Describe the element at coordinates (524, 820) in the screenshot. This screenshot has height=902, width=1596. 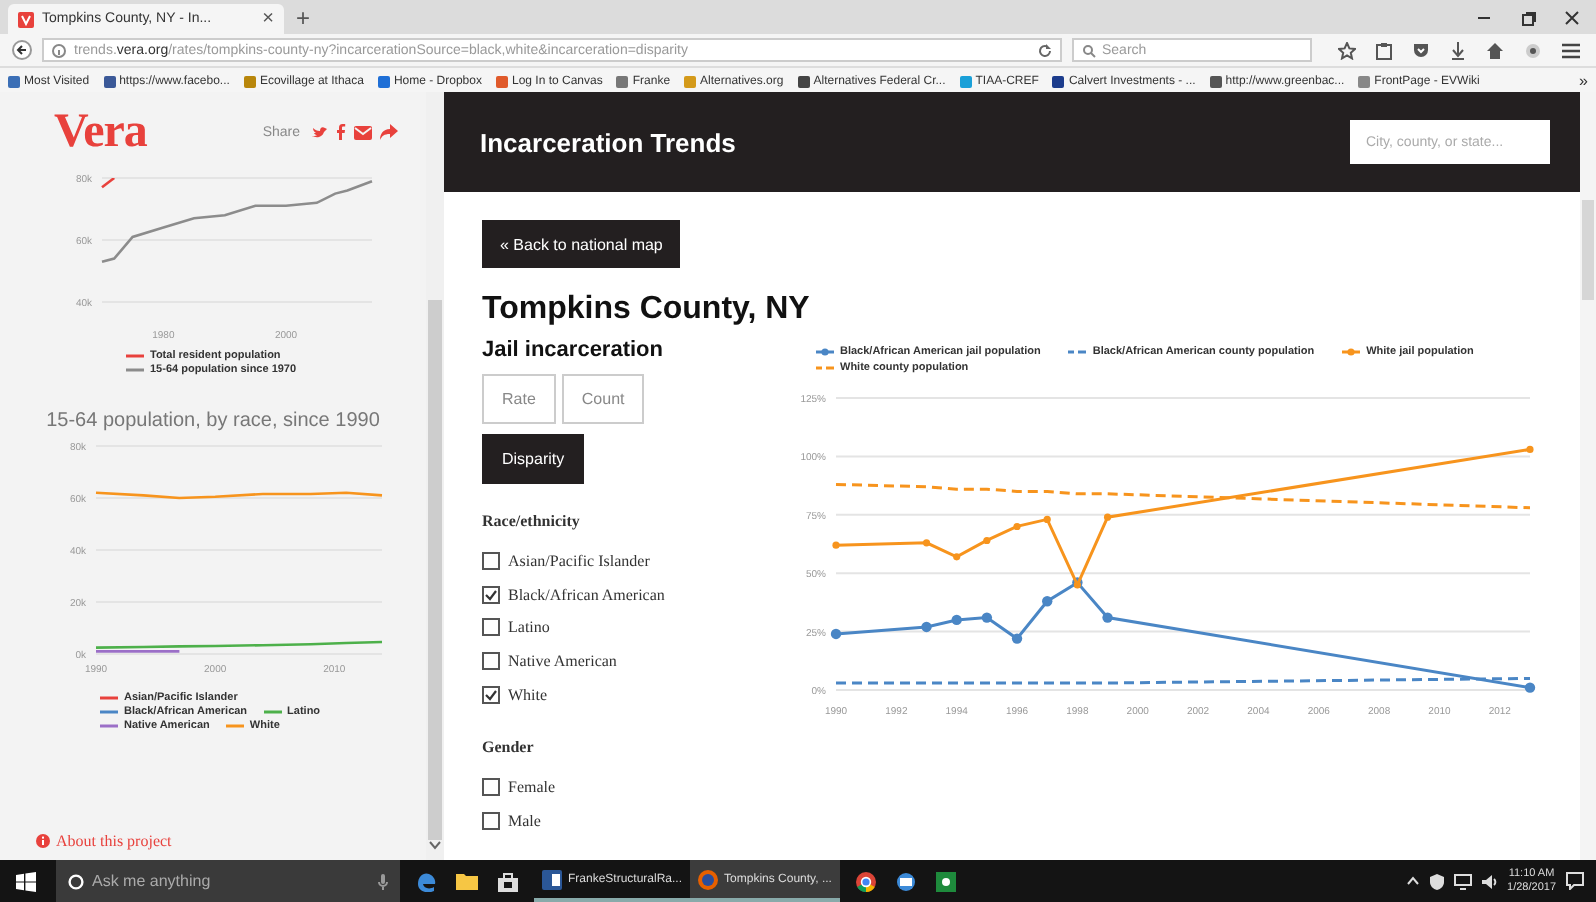
I see `checkbox-label: Male` at that location.